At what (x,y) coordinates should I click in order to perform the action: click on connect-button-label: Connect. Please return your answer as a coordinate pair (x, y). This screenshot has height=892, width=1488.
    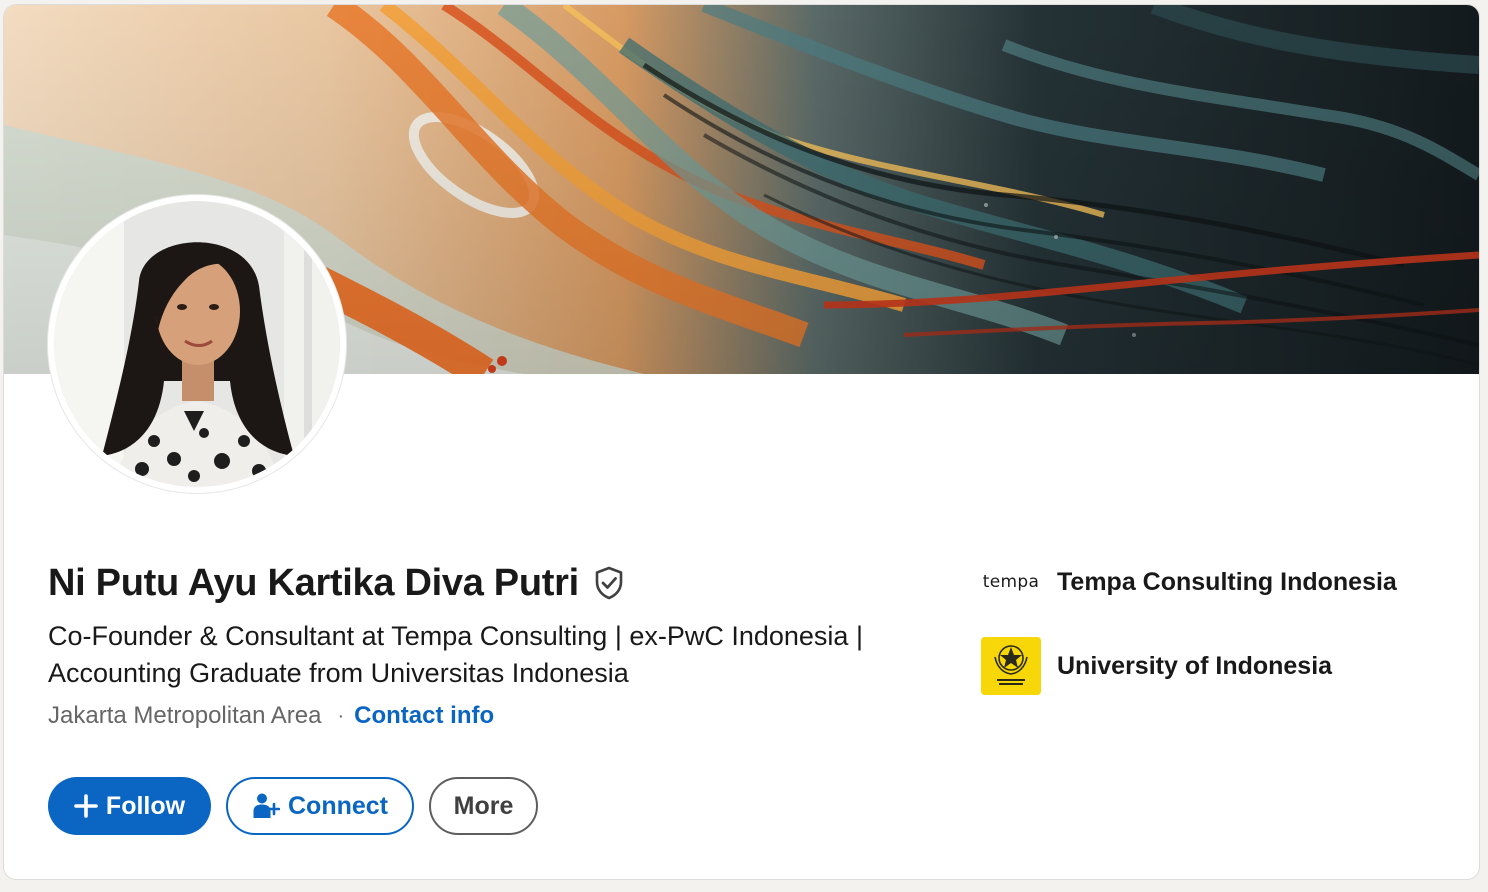
    Looking at the image, I should click on (338, 805).